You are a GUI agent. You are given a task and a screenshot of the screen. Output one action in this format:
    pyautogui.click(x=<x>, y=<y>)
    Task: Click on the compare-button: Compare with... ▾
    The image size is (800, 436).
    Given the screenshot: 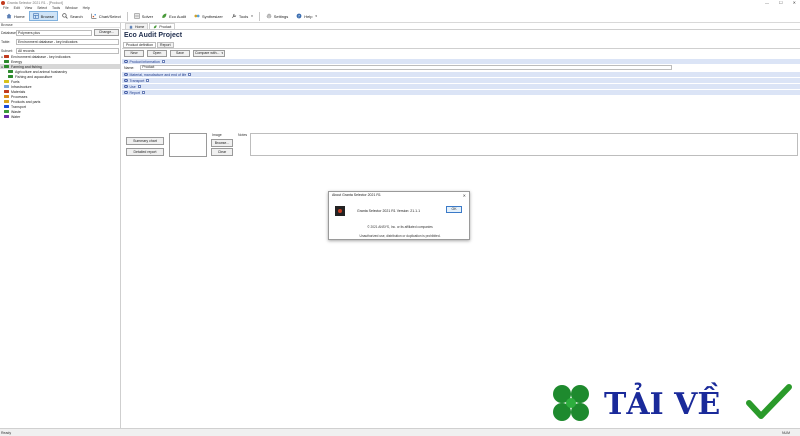 What is the action you would take?
    pyautogui.click(x=209, y=53)
    